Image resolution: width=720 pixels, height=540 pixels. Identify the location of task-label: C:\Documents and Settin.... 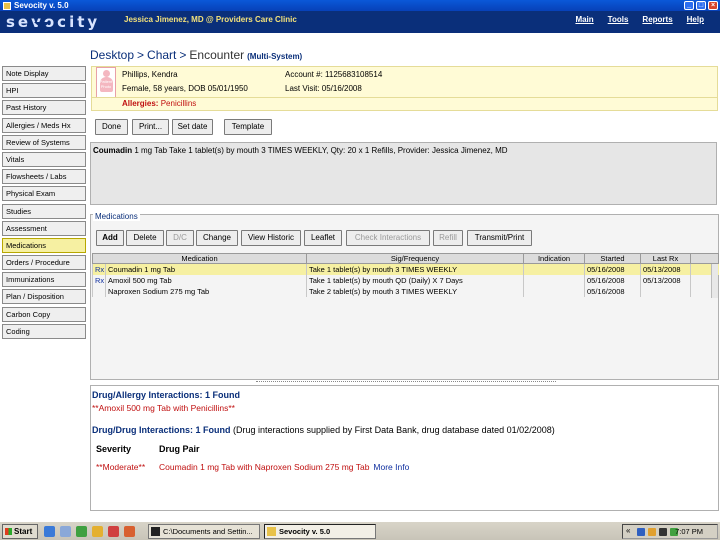
(208, 531).